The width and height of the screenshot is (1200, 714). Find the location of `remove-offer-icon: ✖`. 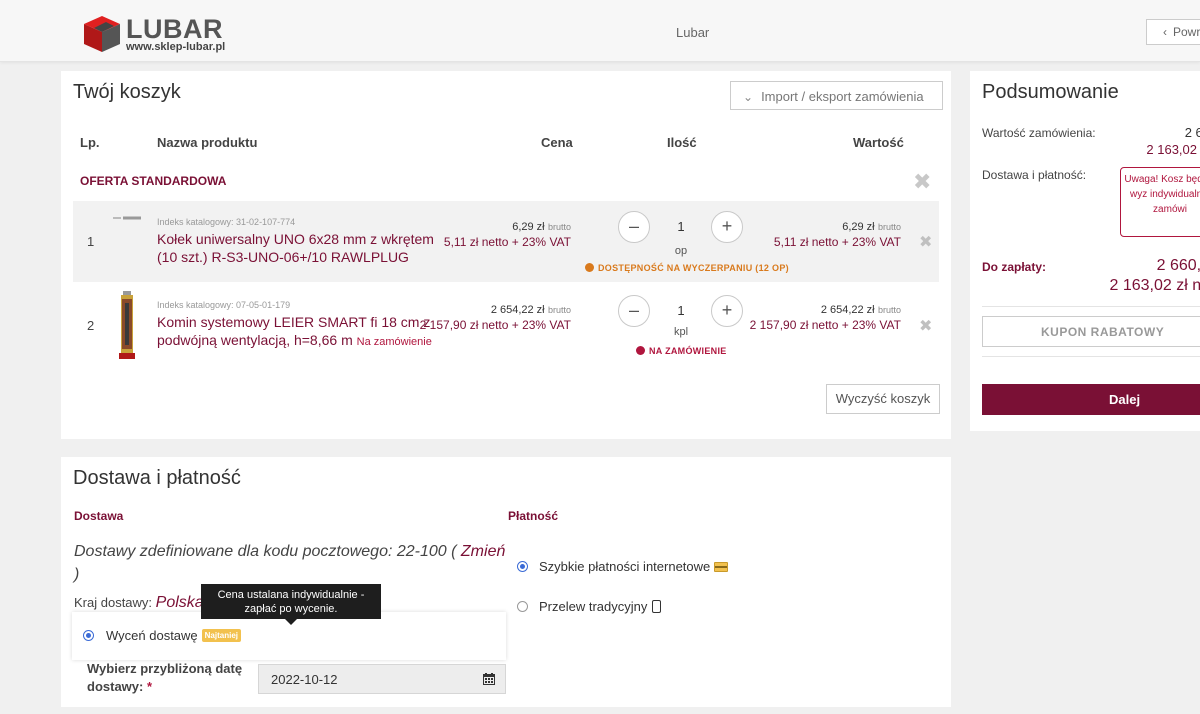

remove-offer-icon: ✖ is located at coordinates (922, 182).